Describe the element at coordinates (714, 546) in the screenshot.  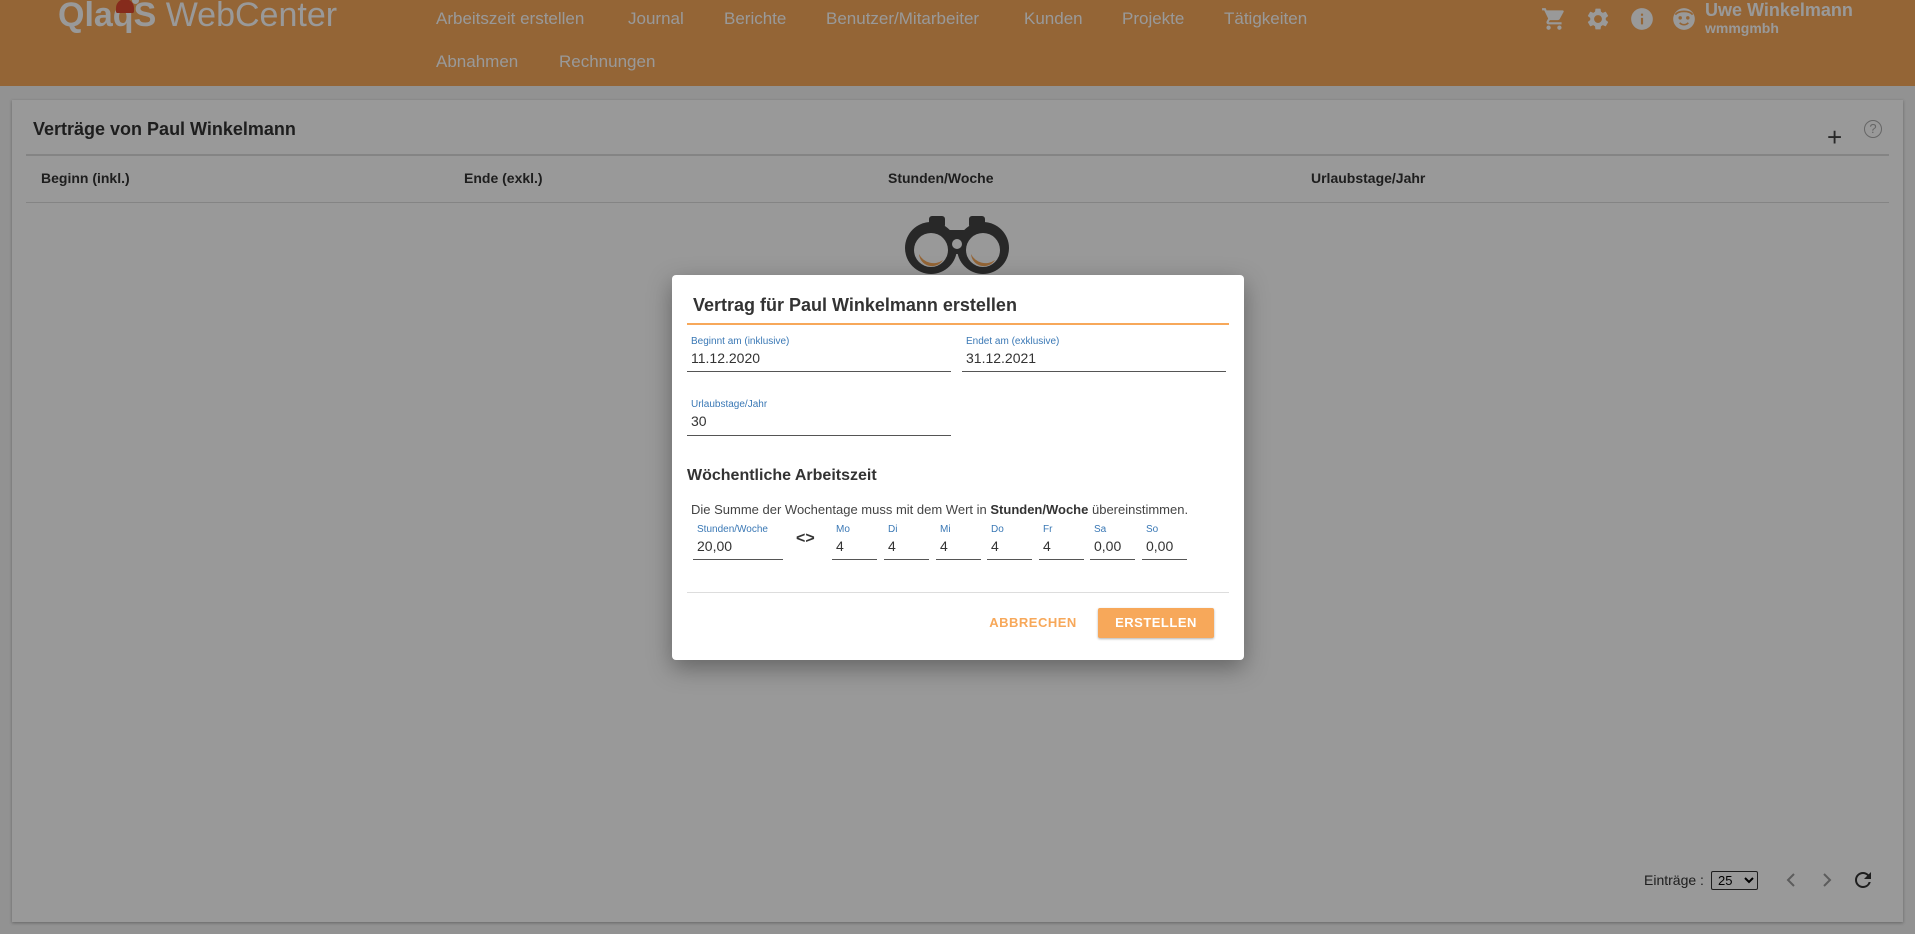
I see `hours-per-week-value: 20,00` at that location.